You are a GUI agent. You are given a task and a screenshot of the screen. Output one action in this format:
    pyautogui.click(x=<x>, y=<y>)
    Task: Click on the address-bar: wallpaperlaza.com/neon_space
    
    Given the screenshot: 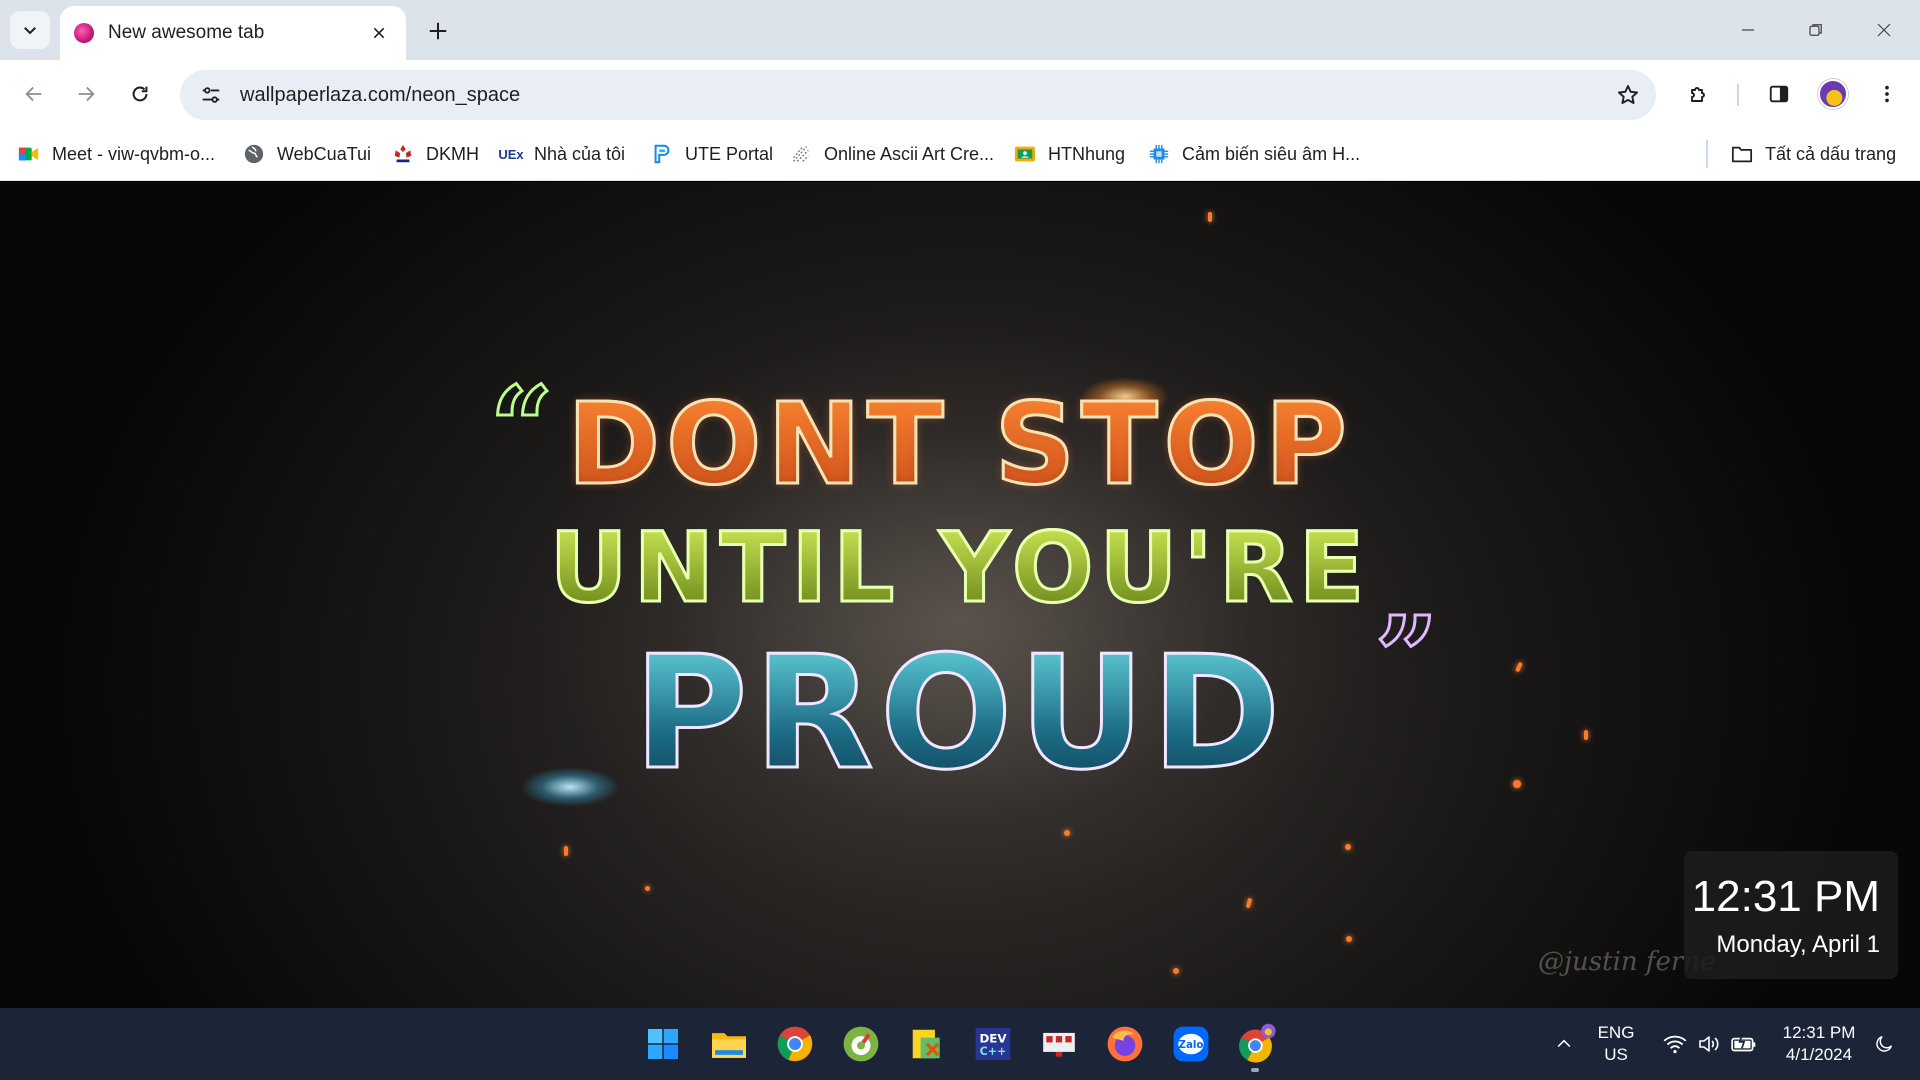 What is the action you would take?
    pyautogui.click(x=918, y=95)
    